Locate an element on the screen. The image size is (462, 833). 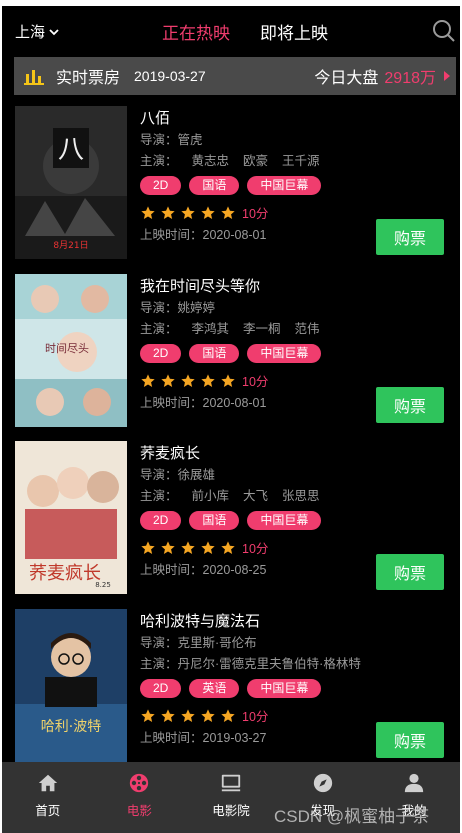
director-name: 徐展雄 is located at coordinates (196, 475).